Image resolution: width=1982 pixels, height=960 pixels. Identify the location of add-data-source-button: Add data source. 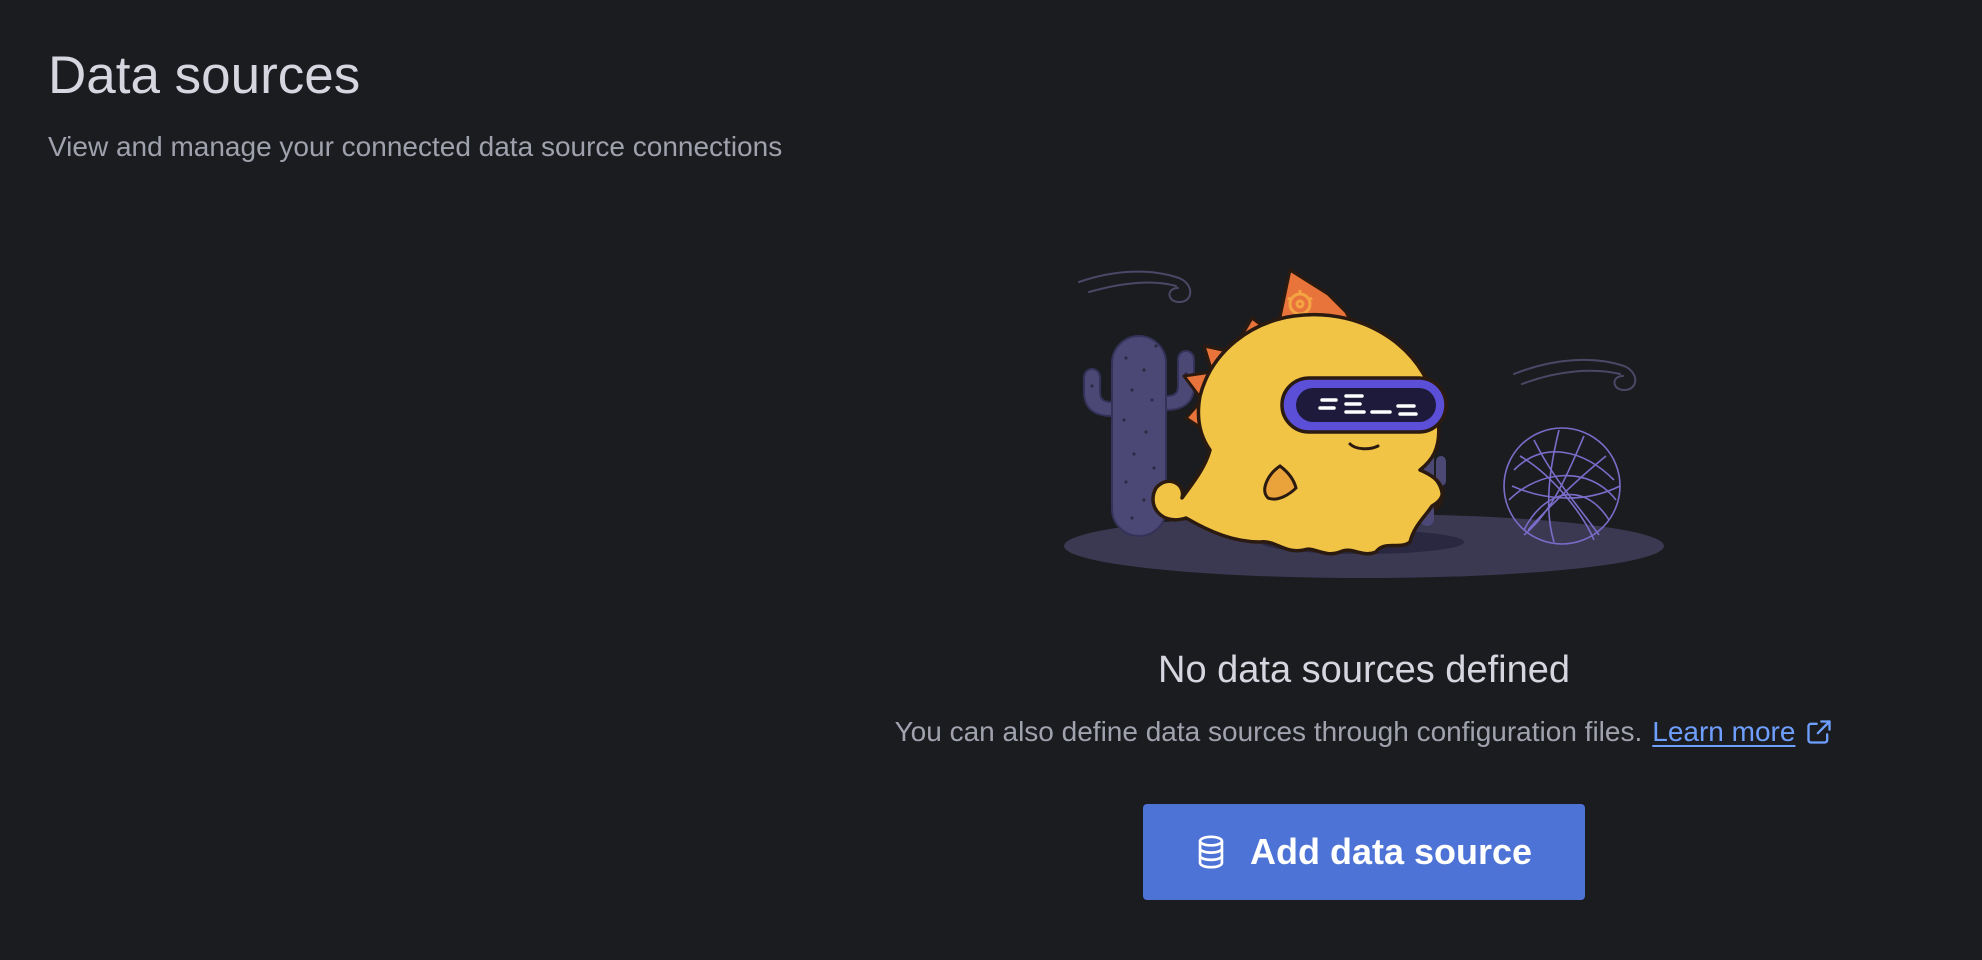
(1364, 852).